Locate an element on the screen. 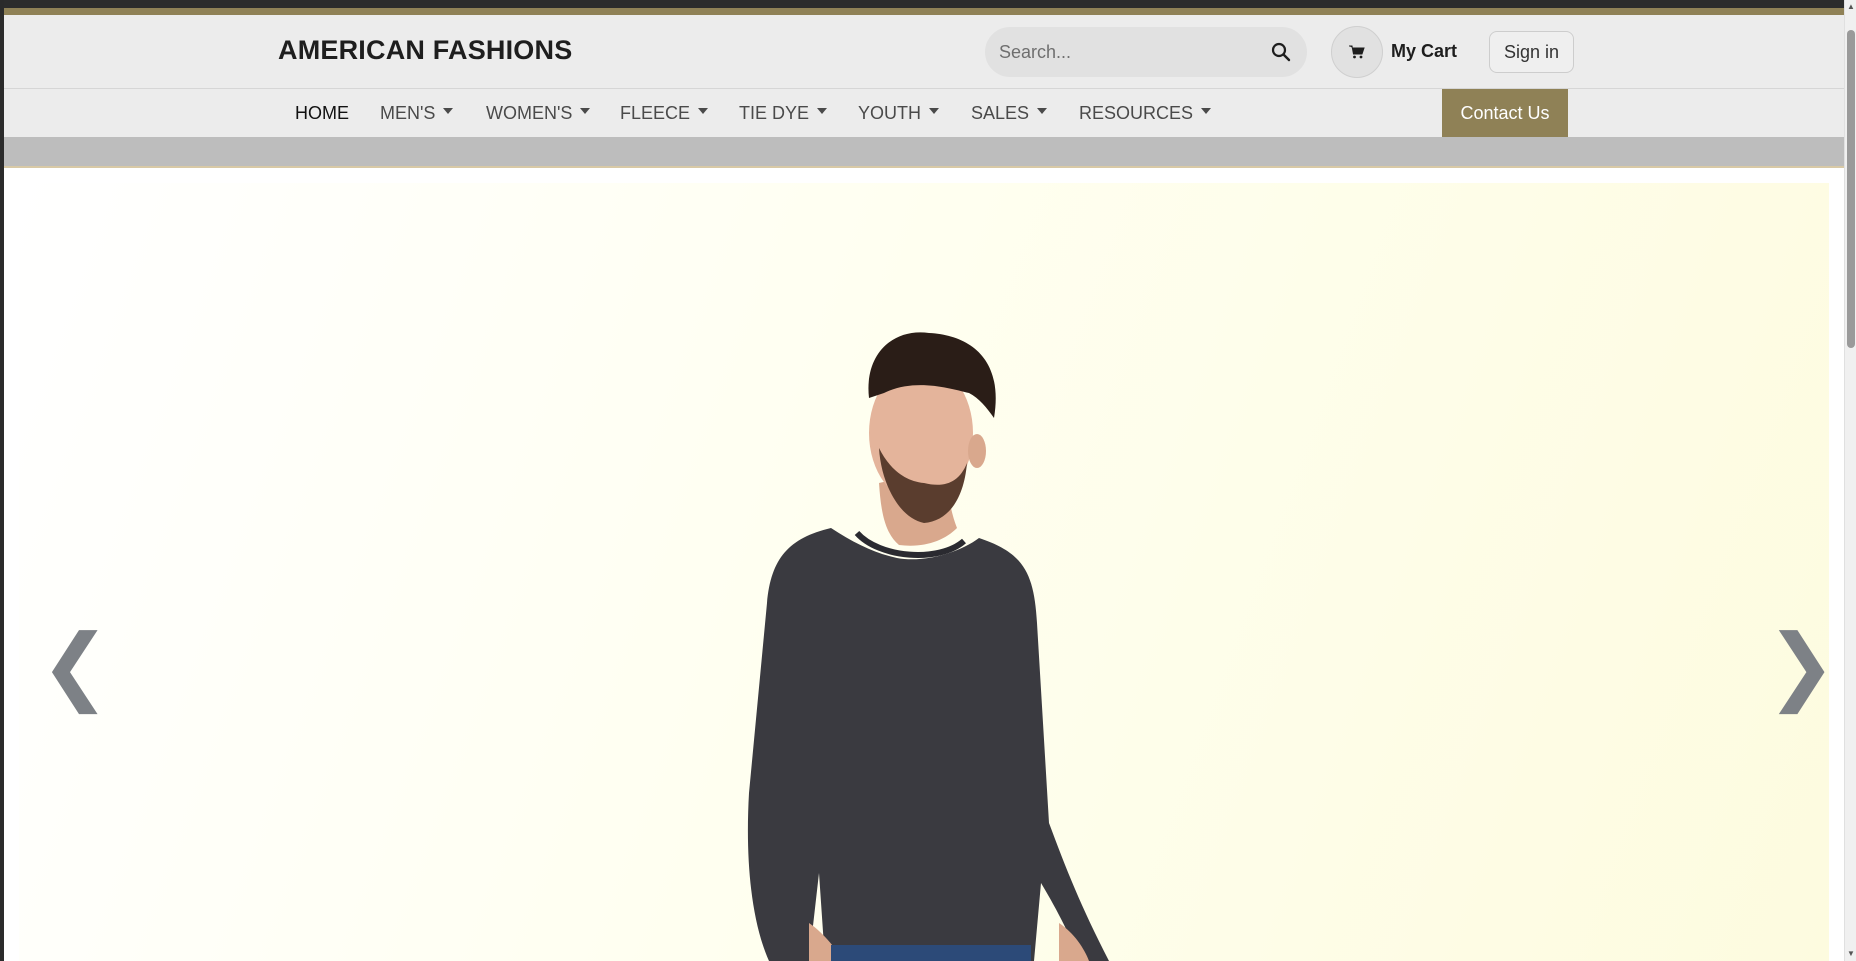 The width and height of the screenshot is (1856, 961). search-icon is located at coordinates (1281, 52).